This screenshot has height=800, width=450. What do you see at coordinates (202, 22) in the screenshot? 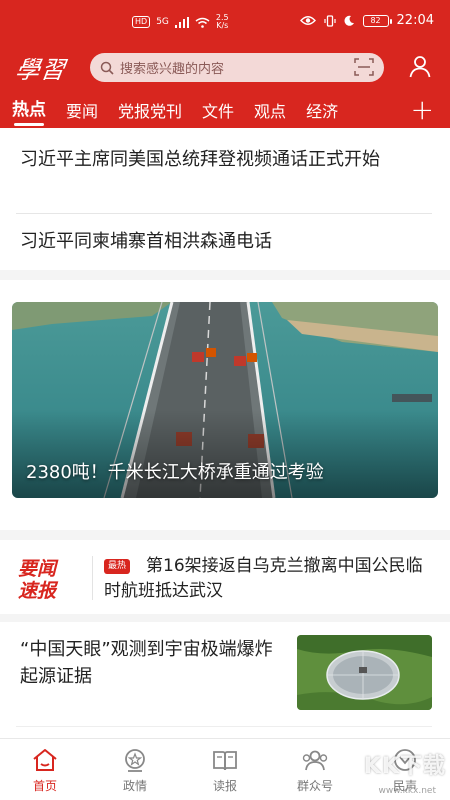
I see `wifi-icon` at bounding box center [202, 22].